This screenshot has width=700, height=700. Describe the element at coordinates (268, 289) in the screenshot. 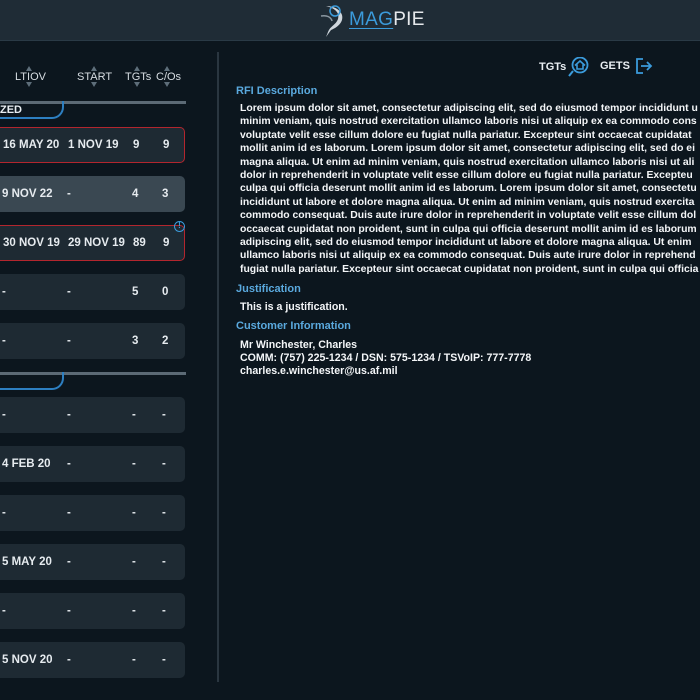

I see `justification-title: Justification` at that location.